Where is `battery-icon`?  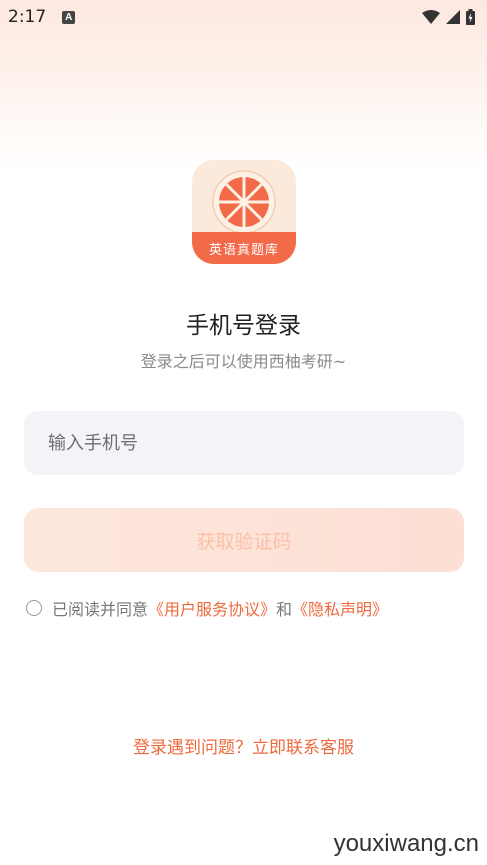 battery-icon is located at coordinates (470, 17).